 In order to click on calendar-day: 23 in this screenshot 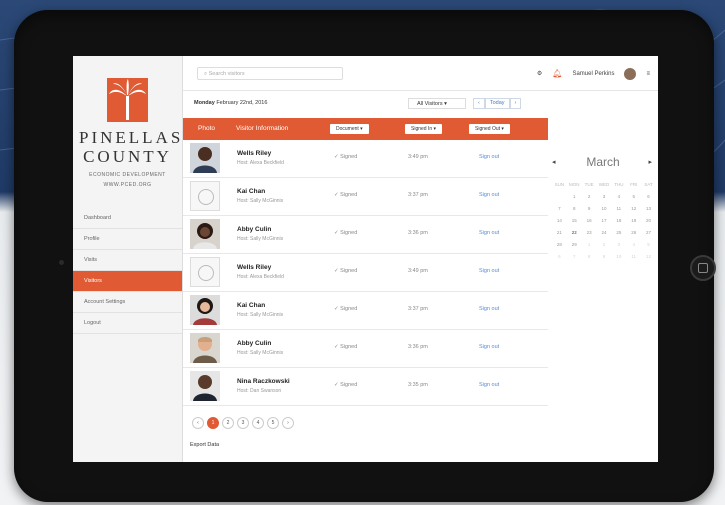, I will do `click(589, 232)`.